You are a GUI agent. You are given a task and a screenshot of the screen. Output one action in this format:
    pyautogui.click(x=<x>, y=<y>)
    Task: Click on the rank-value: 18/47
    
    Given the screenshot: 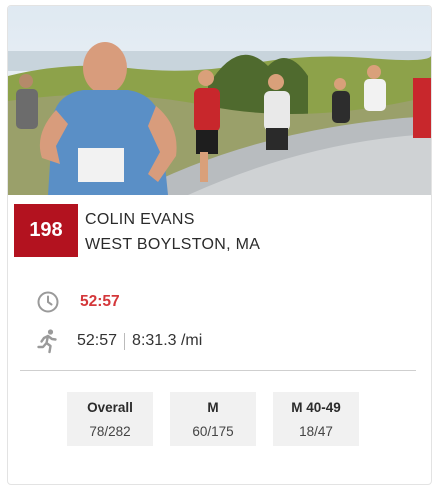 What is the action you would take?
    pyautogui.click(x=316, y=431)
    